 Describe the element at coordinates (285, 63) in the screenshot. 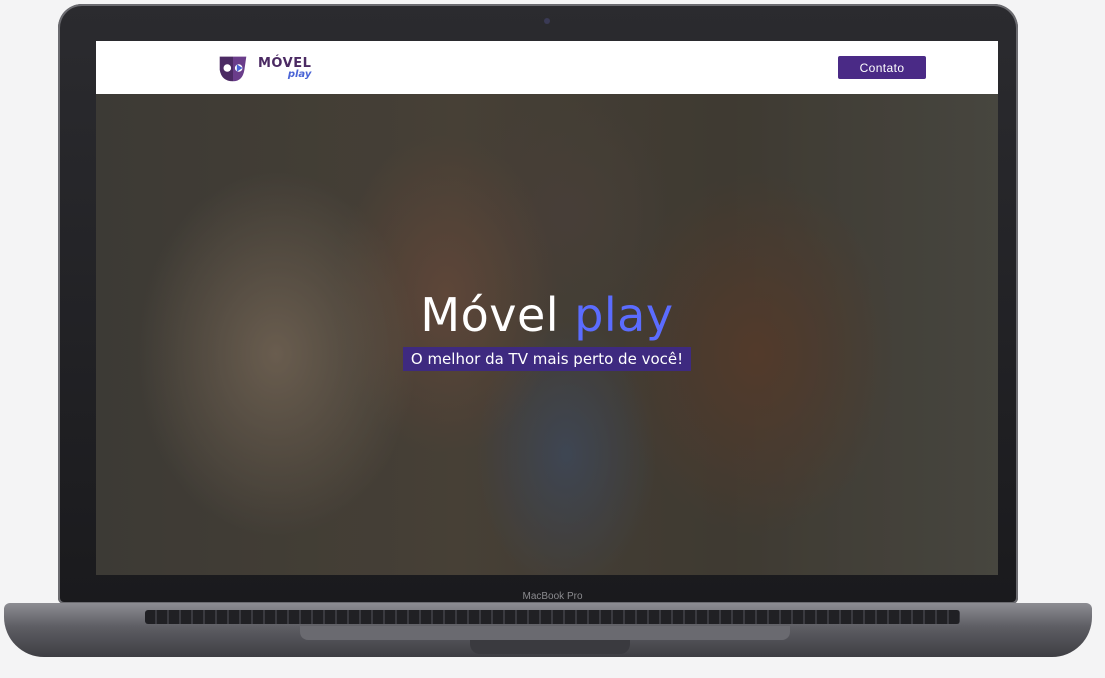

I see `logo-word-movel: MÓVEL` at that location.